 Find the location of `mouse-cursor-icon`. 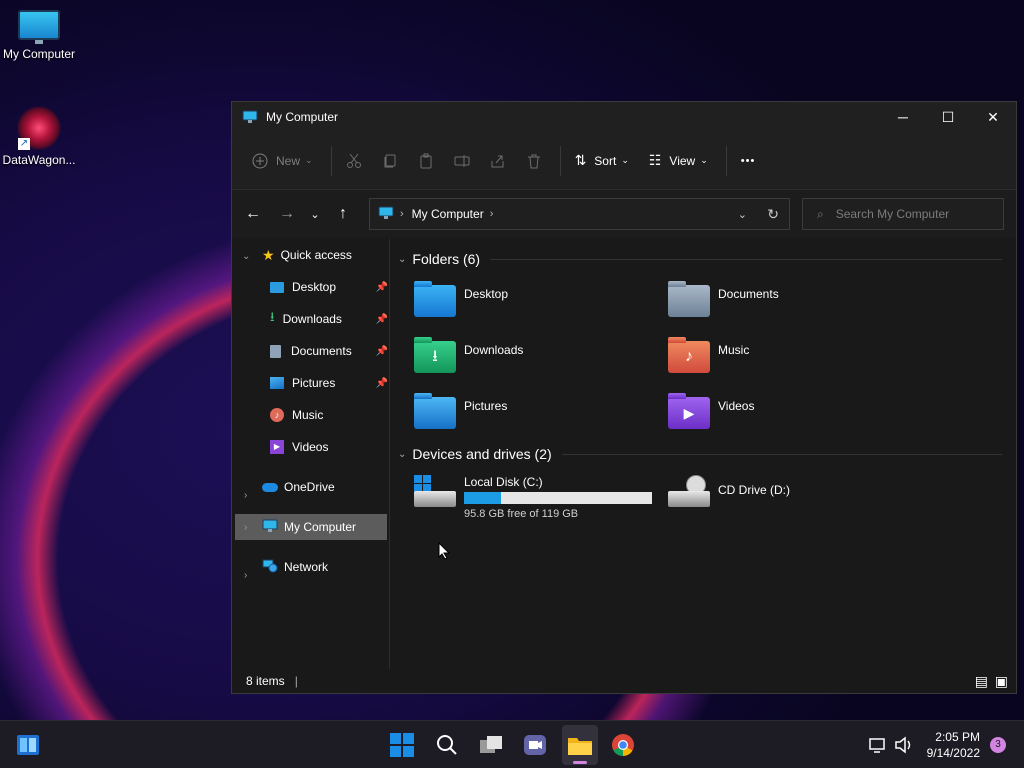

mouse-cursor-icon is located at coordinates (444, 551).